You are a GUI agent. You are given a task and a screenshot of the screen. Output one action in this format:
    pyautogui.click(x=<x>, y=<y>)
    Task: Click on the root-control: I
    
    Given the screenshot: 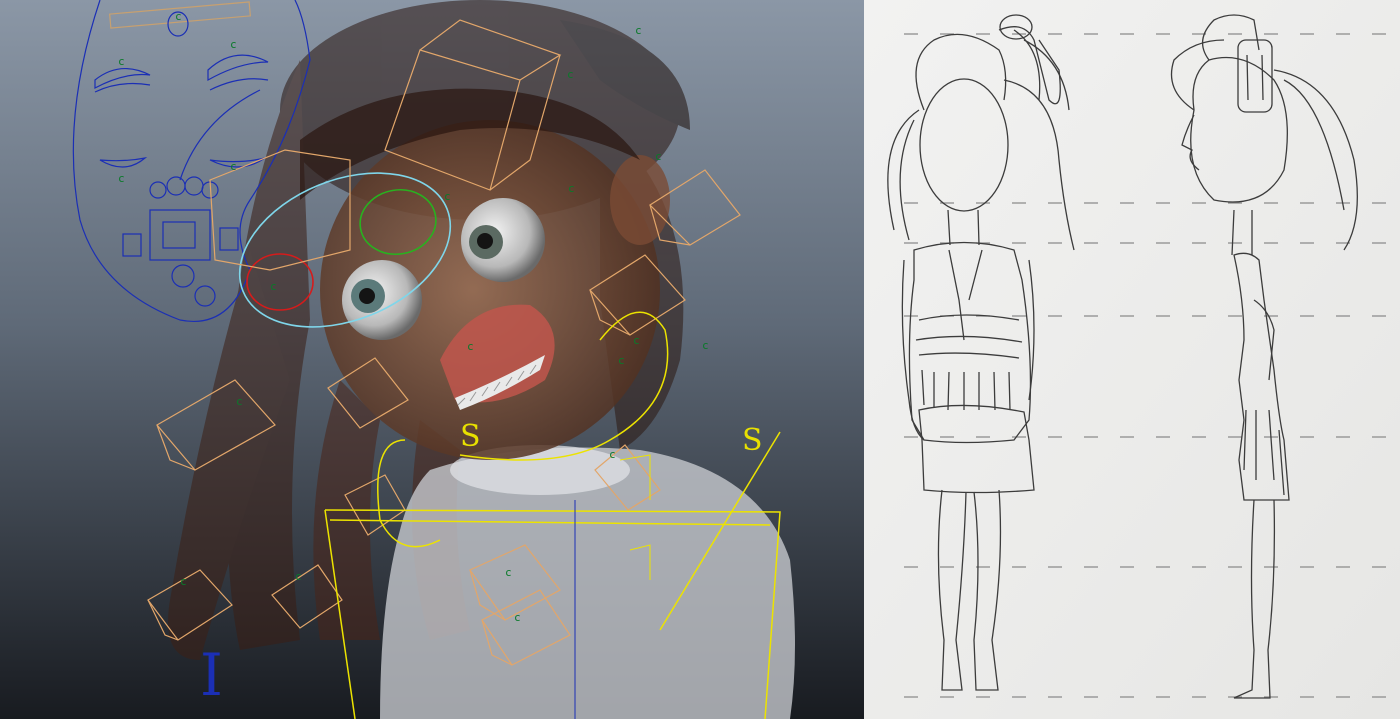 What is the action you would take?
    pyautogui.click(x=211, y=675)
    